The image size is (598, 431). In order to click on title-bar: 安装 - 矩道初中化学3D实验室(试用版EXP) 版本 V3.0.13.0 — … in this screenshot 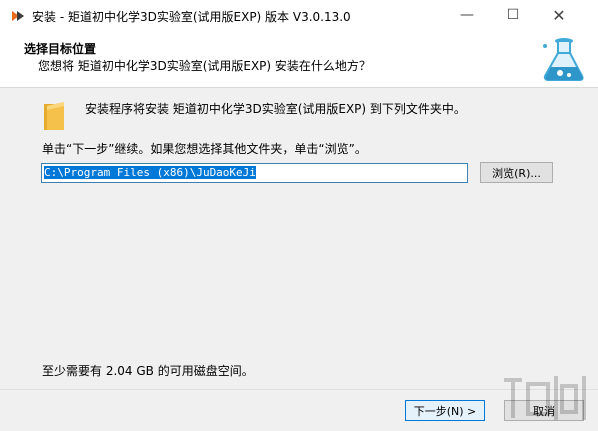, I will do `click(299, 15)`.